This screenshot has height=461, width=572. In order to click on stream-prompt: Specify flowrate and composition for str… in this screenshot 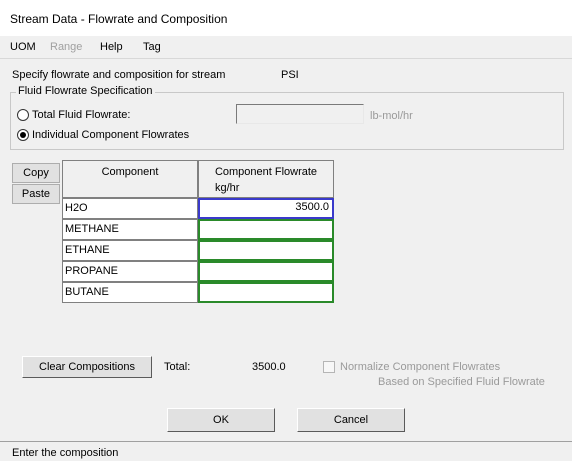, I will do `click(119, 75)`.